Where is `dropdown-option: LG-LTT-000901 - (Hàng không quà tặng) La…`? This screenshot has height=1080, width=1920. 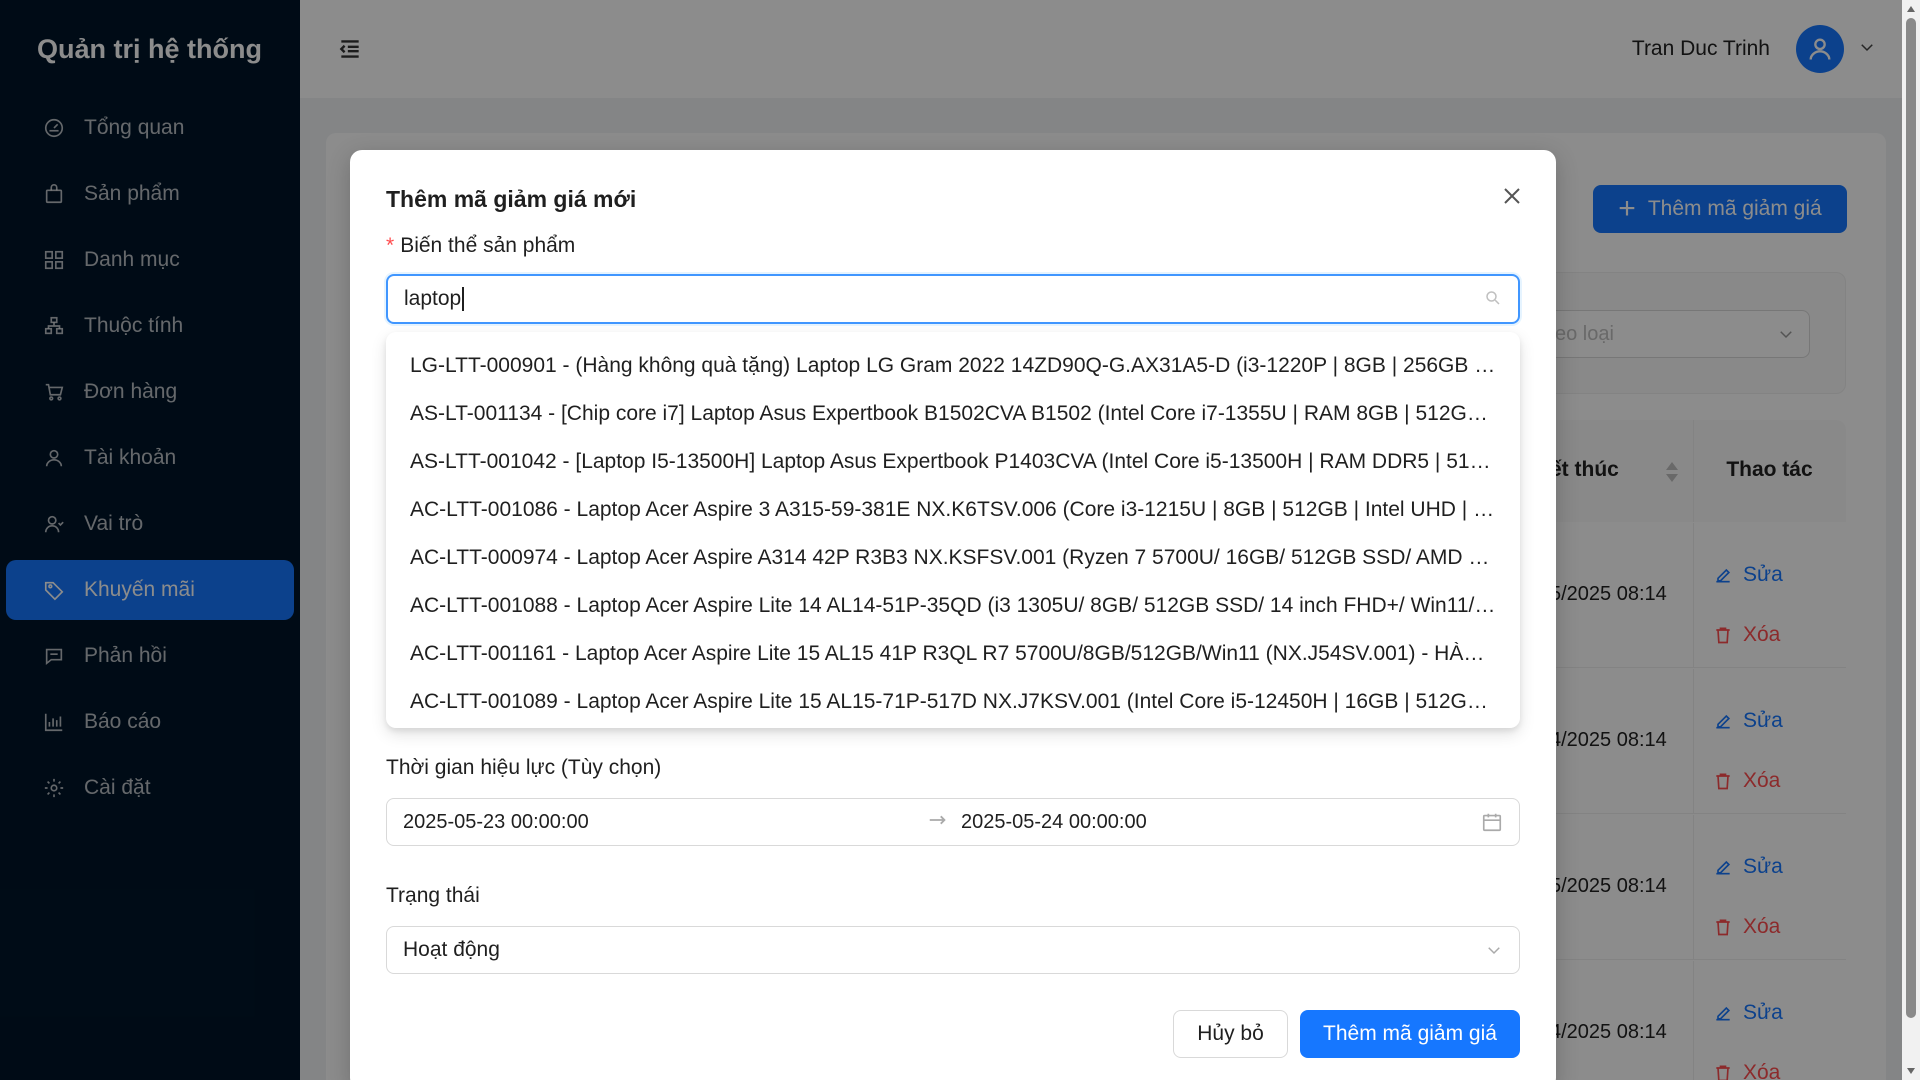 dropdown-option: LG-LTT-000901 - (Hàng không quà tặng) La… is located at coordinates (953, 366).